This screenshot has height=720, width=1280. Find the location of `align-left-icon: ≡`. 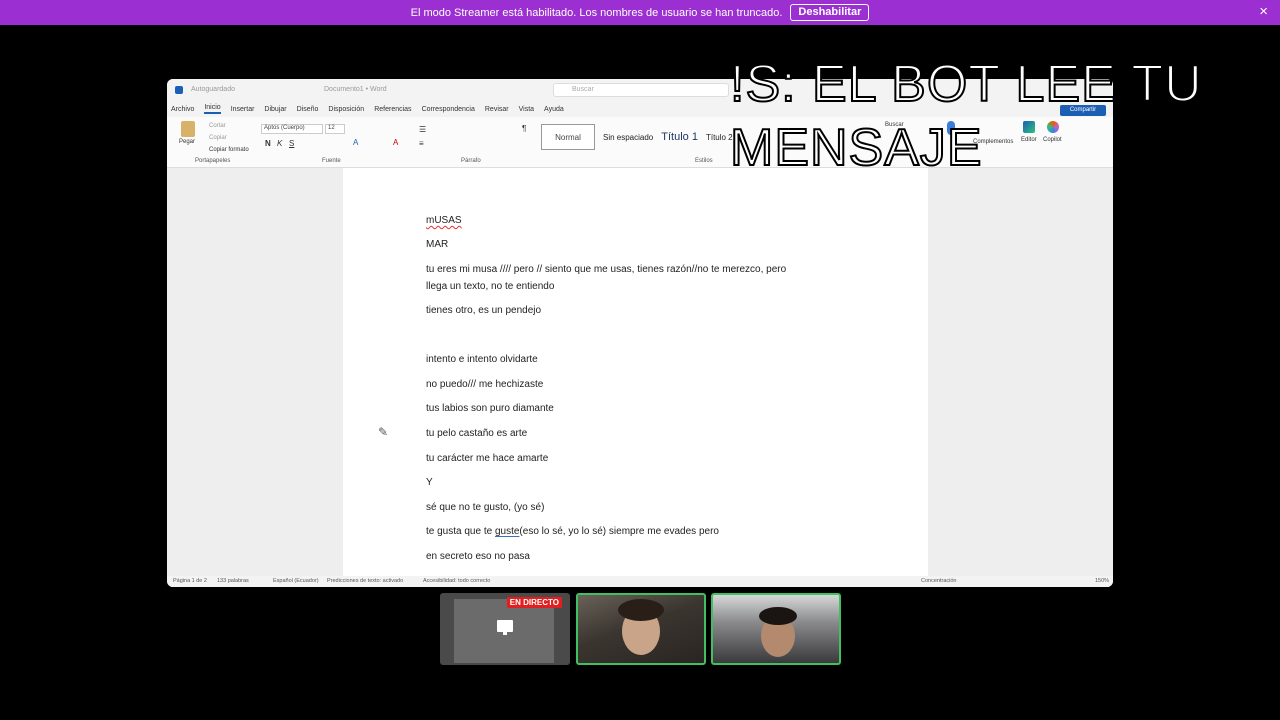

align-left-icon: ≡ is located at coordinates (421, 143).